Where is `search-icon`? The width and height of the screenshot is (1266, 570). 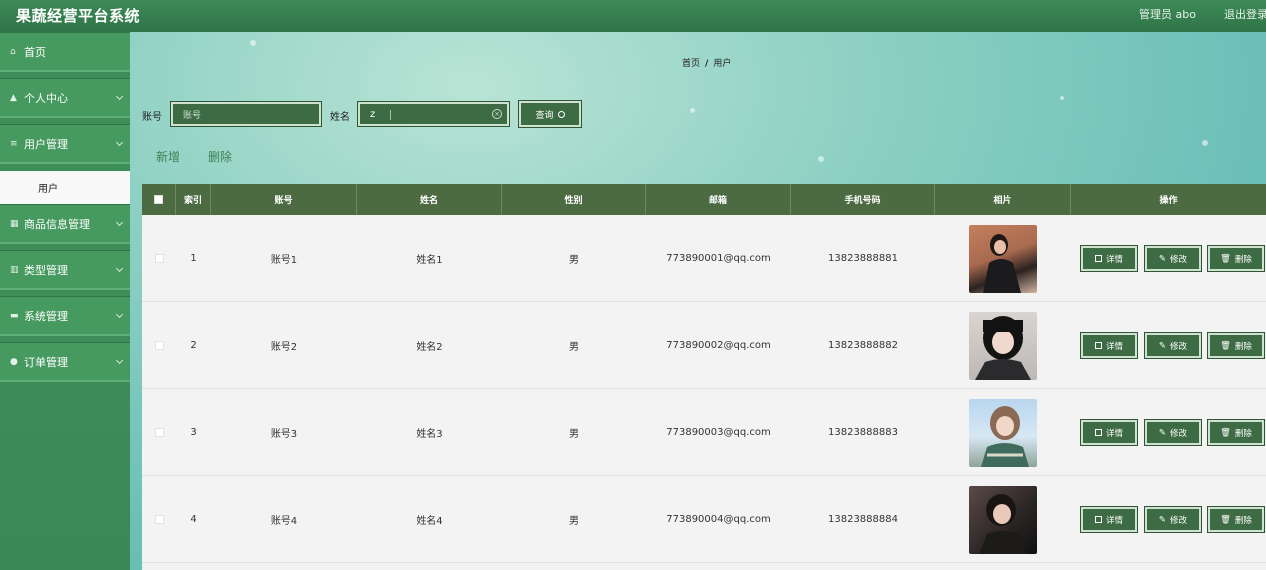
search-icon is located at coordinates (561, 114).